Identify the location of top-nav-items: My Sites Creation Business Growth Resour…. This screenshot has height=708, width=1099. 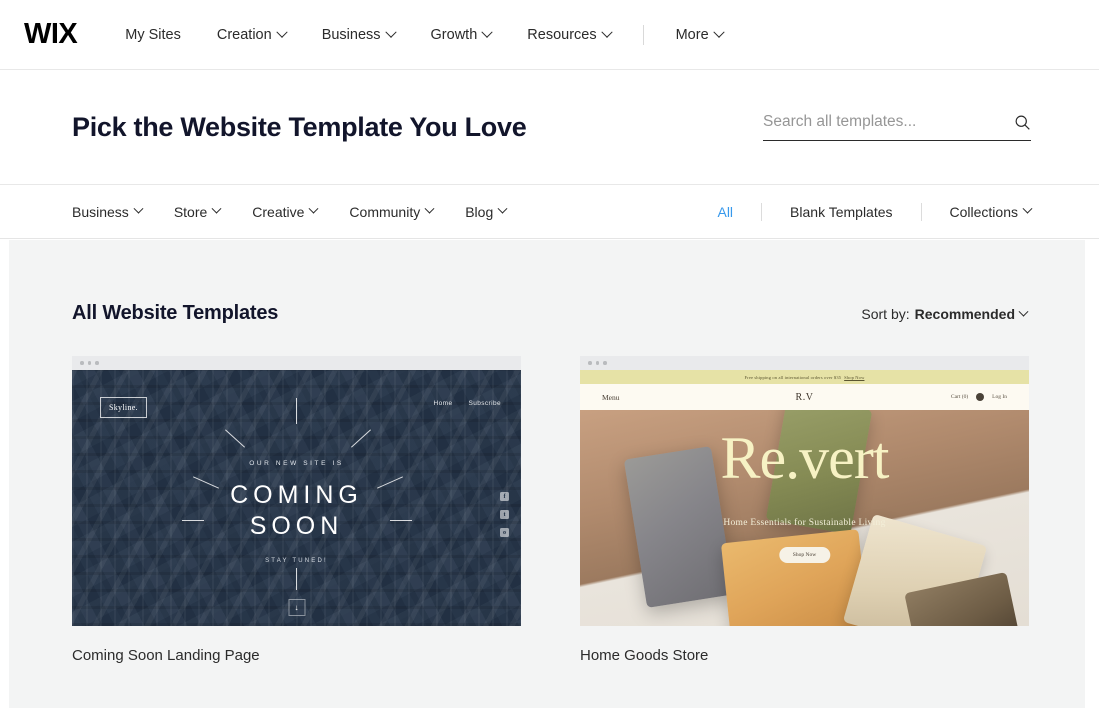
(433, 34).